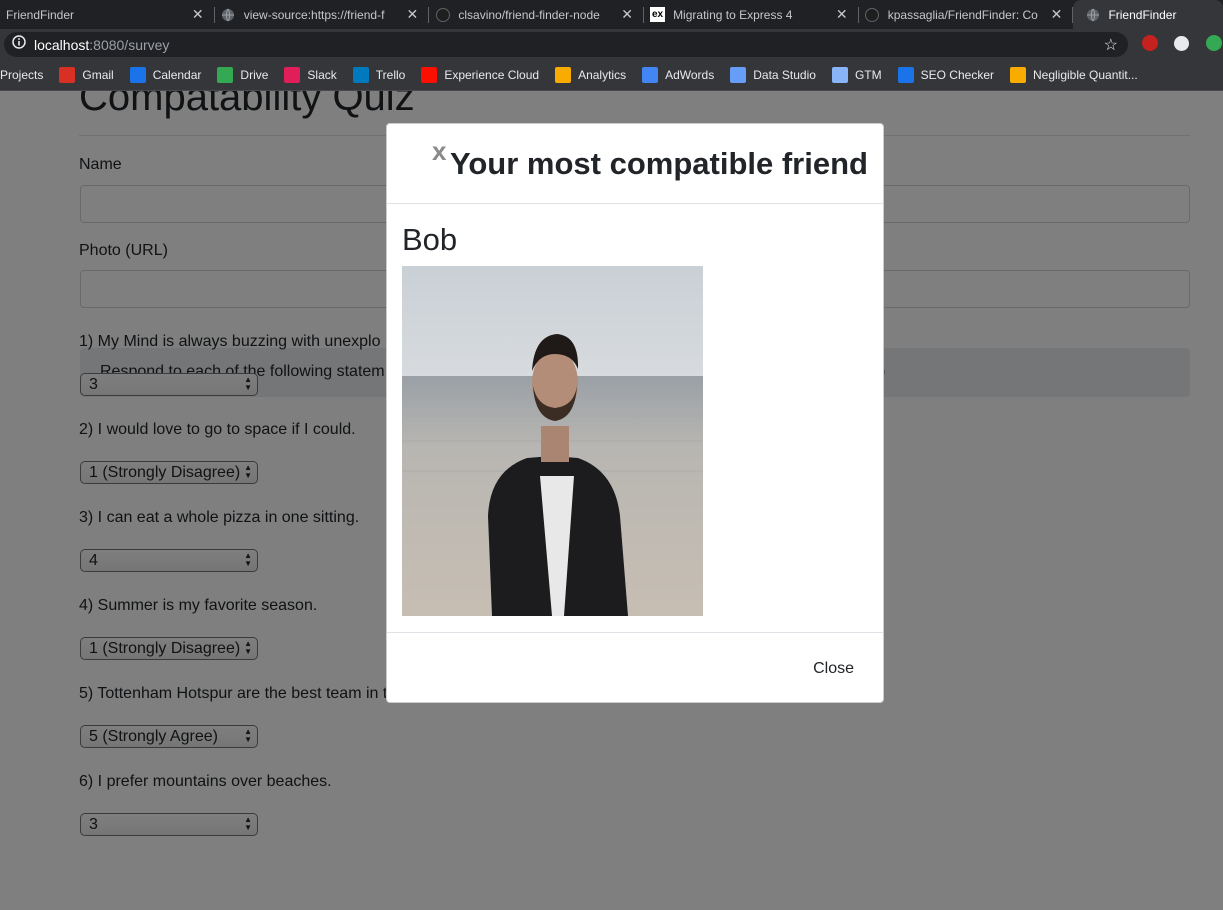 The width and height of the screenshot is (1223, 910). I want to click on browser-tab: clsavino/friend-finder-node ✕, so click(536, 14).